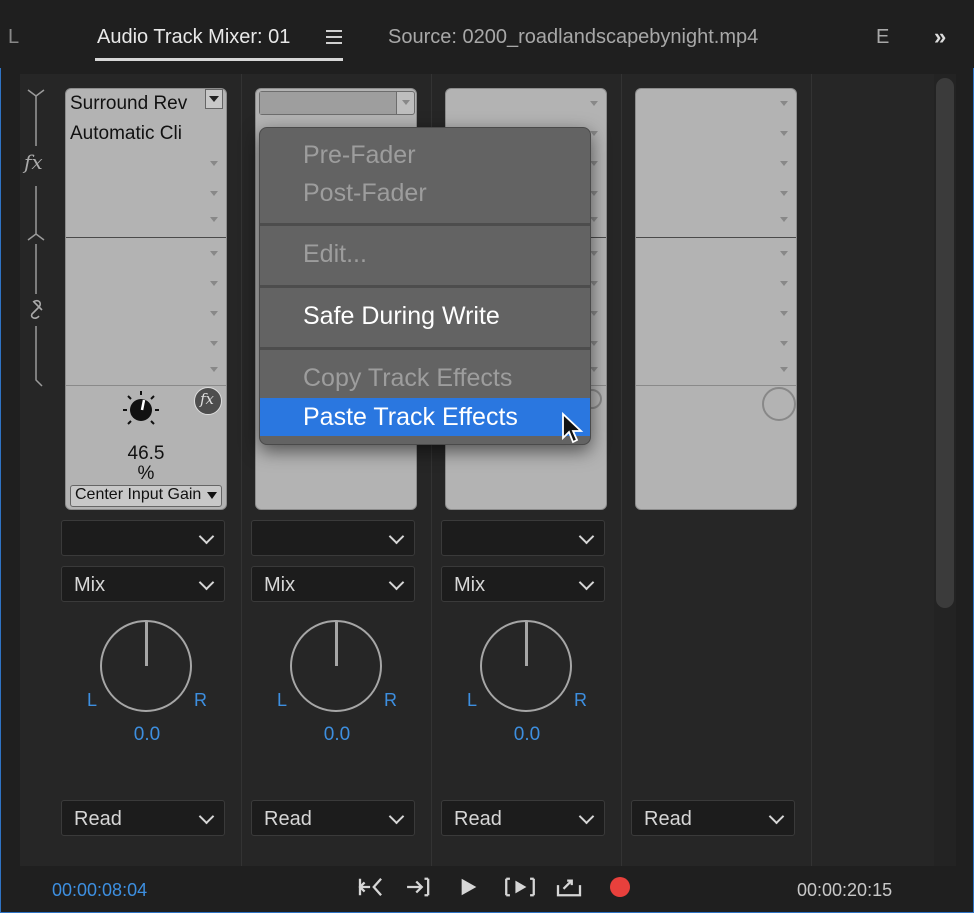 This screenshot has height=913, width=974. What do you see at coordinates (425, 155) in the screenshot?
I see `menu-item-pre-fader: Pre-Fader` at bounding box center [425, 155].